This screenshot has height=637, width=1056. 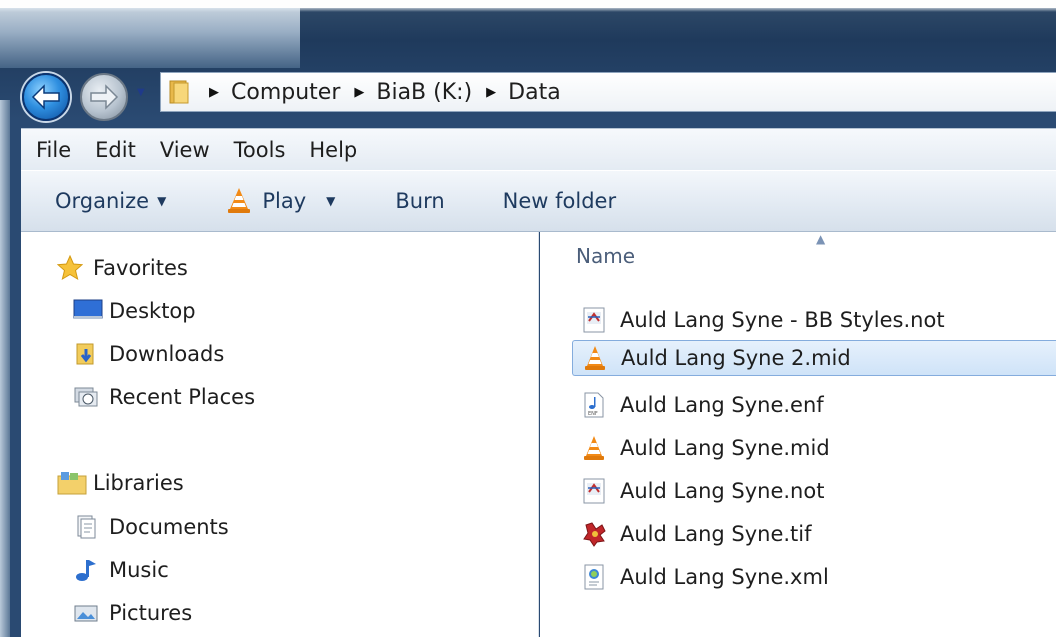 What do you see at coordinates (86, 613) in the screenshot?
I see `pictures-icon` at bounding box center [86, 613].